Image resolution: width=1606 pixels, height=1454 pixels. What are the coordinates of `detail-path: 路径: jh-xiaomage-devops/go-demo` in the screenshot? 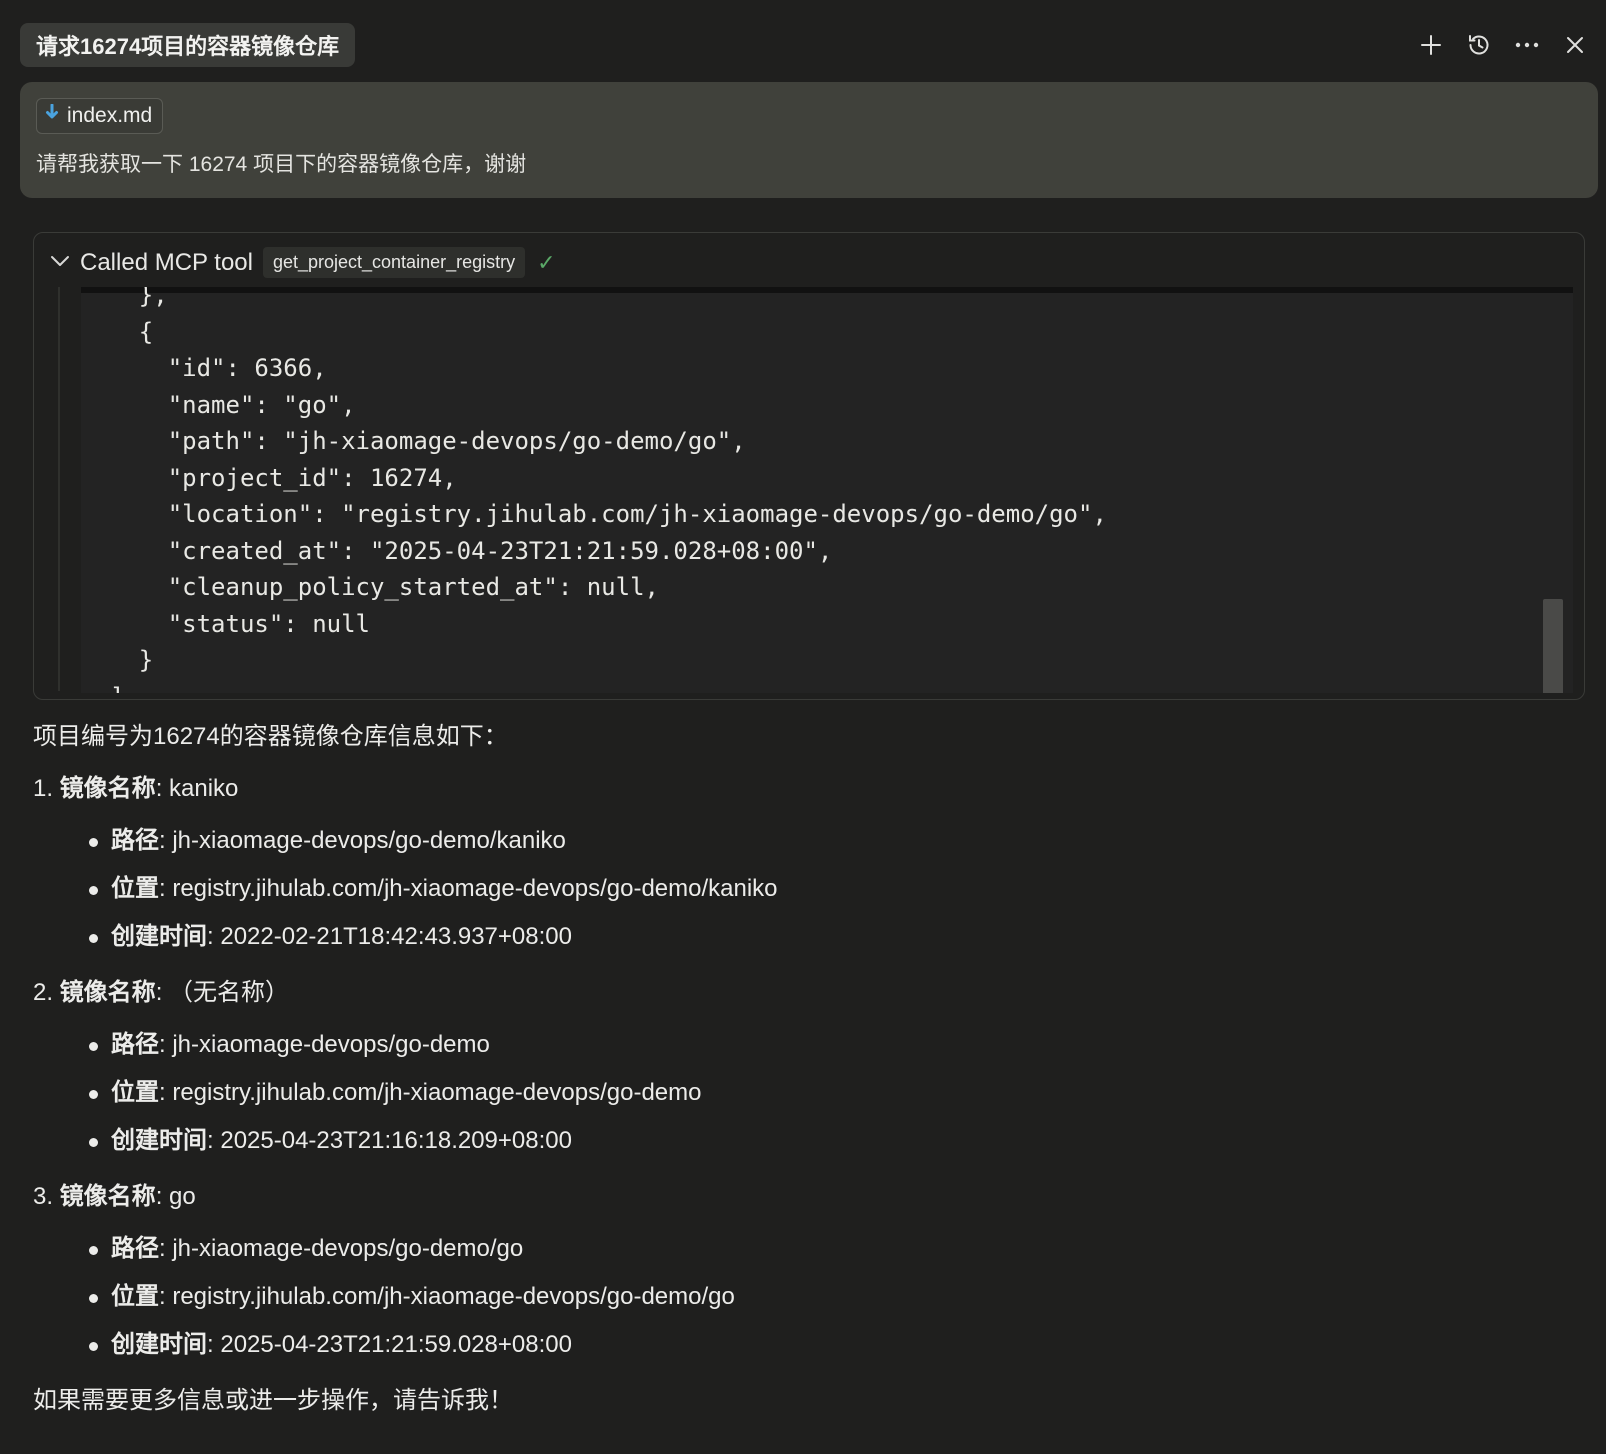 It's located at (803, 1054).